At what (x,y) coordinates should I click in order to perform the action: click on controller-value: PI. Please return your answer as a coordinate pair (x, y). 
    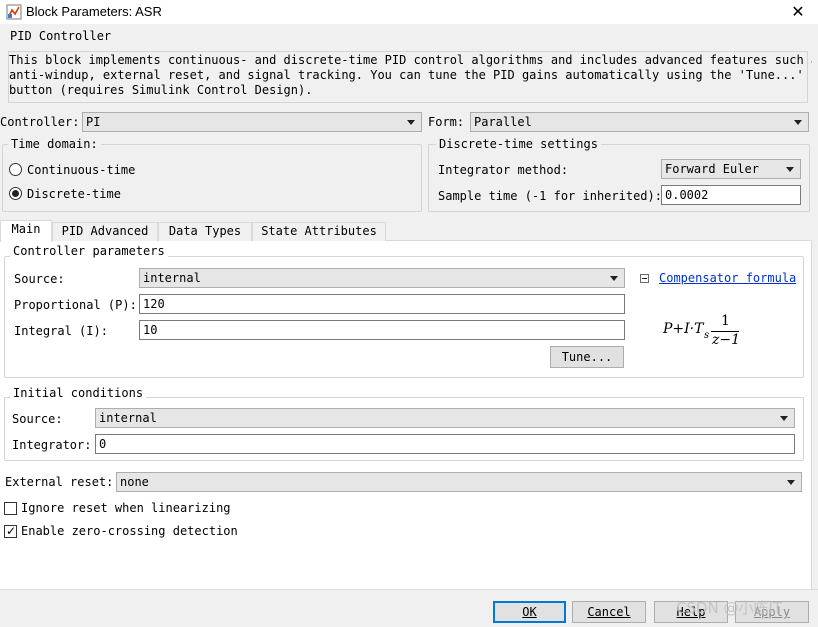
    Looking at the image, I should click on (93, 122).